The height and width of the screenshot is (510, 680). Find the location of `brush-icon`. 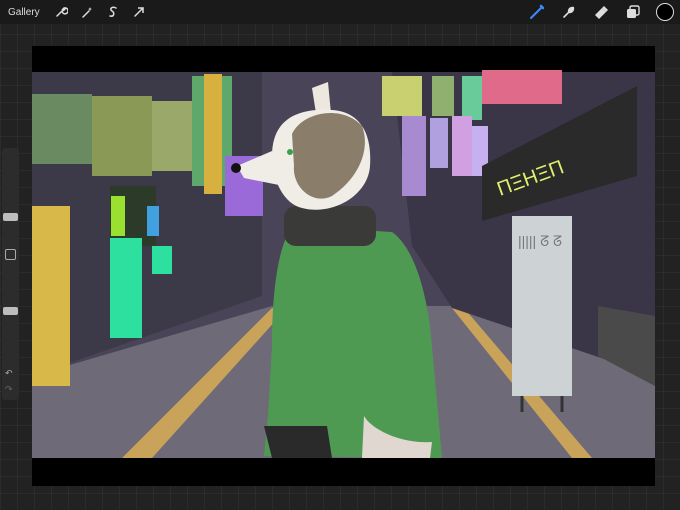

brush-icon is located at coordinates (537, 12).